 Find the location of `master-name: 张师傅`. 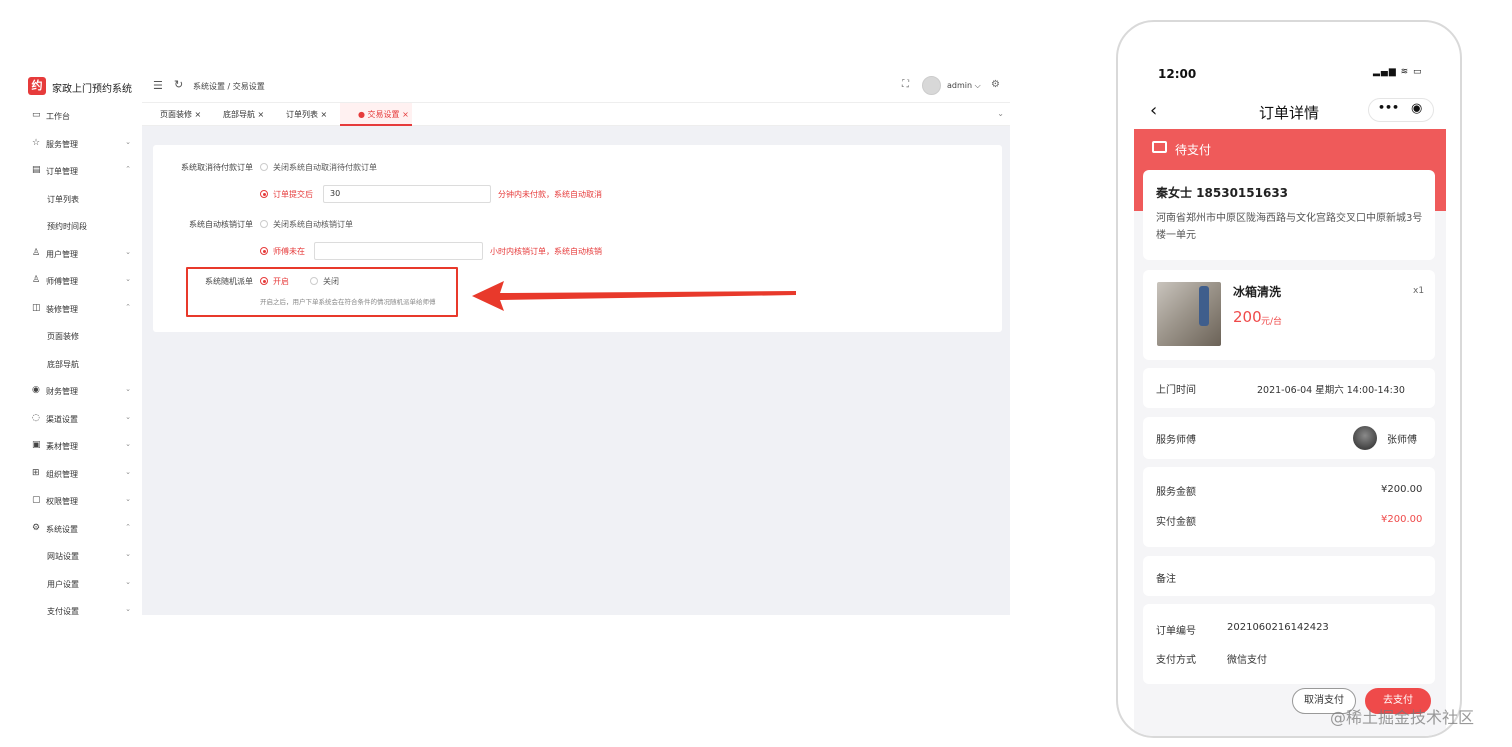

master-name: 张师傅 is located at coordinates (1402, 440).